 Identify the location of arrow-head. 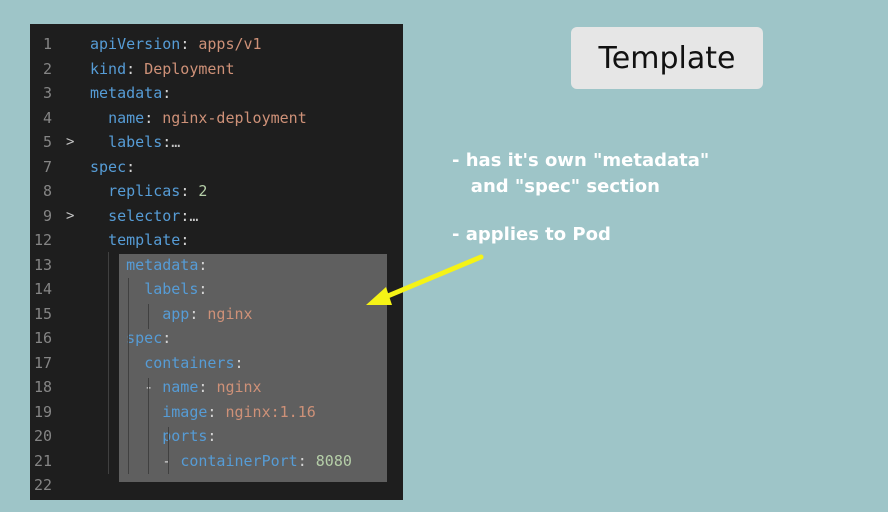
(379, 296).